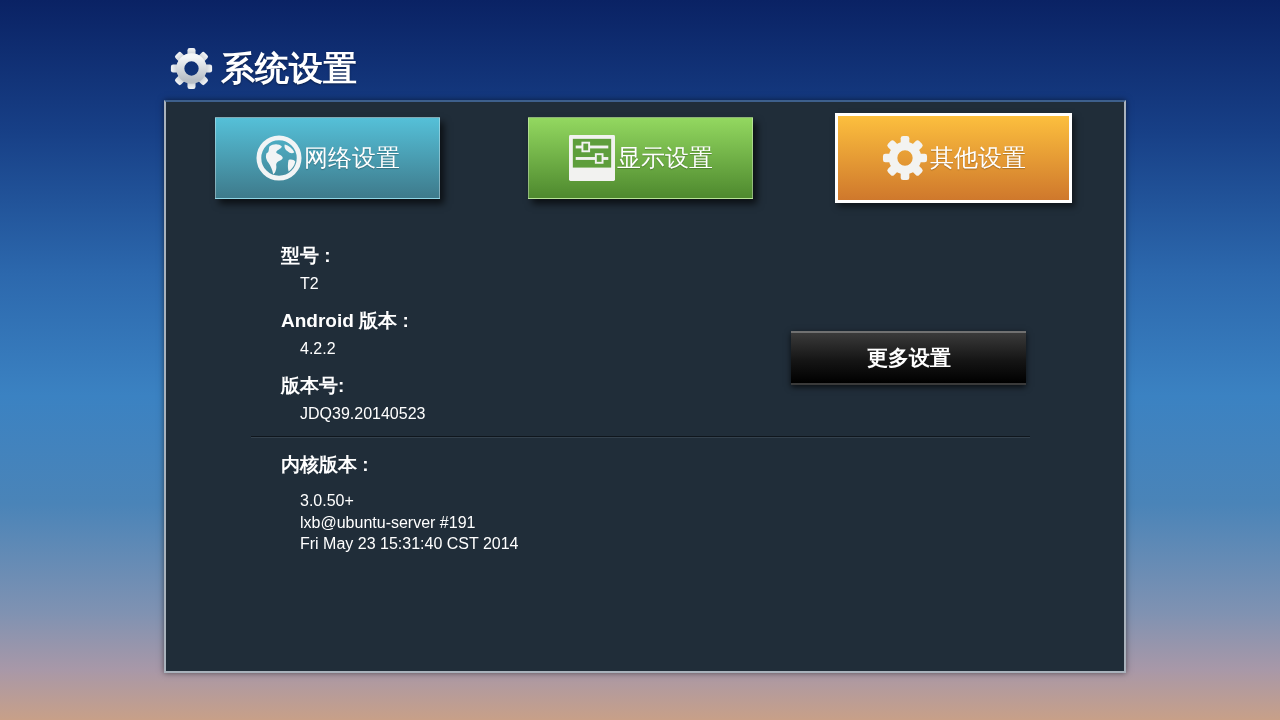  Describe the element at coordinates (640, 158) in the screenshot. I see `settings-tab: 显示设置` at that location.